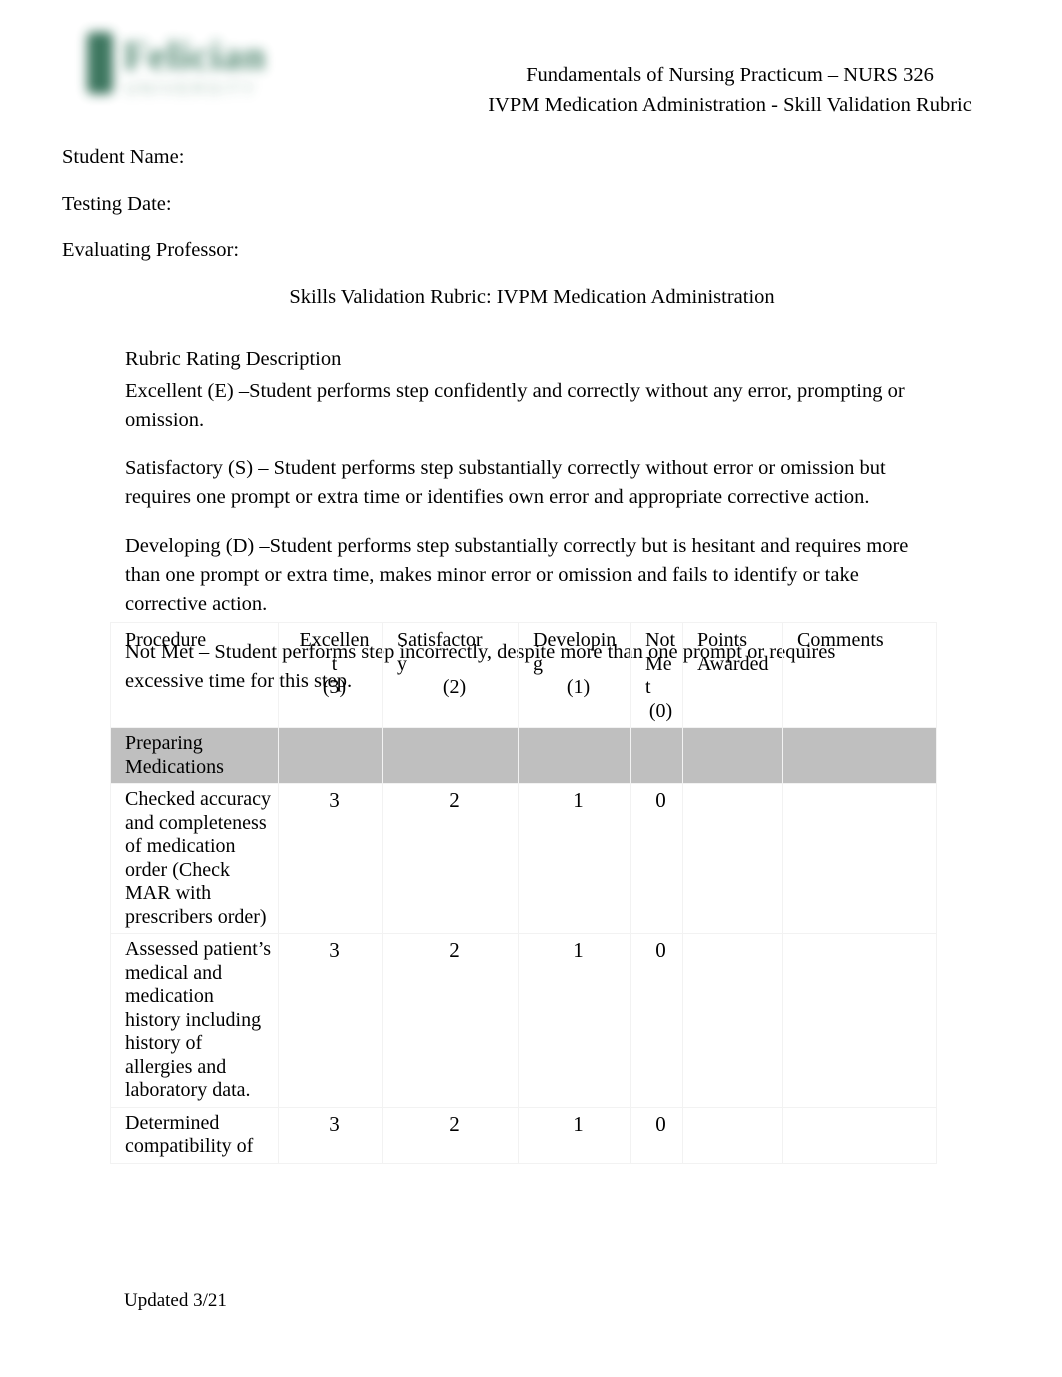 Image resolution: width=1062 pixels, height=1377 pixels. I want to click on rubric-description-heading: Rubric Rating Description, so click(233, 359).